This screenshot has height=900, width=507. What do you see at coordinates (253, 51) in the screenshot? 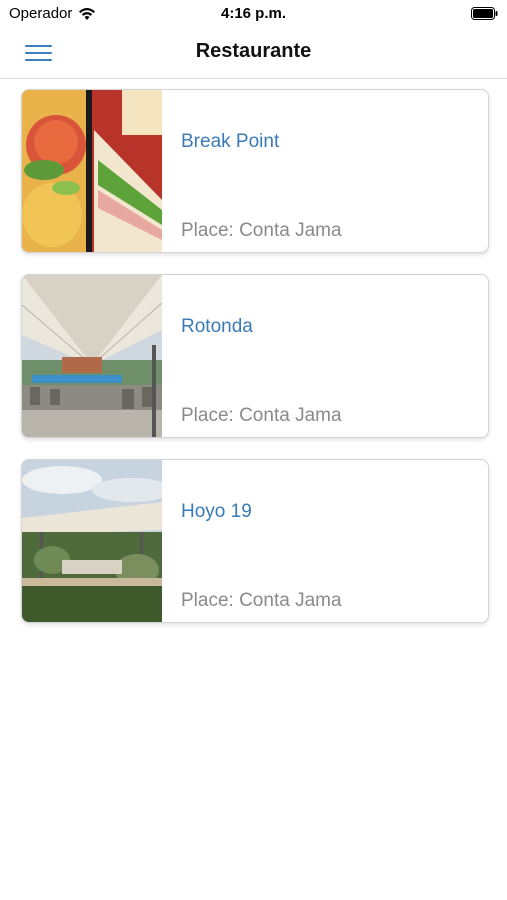
I see `page-title: Restaurante` at bounding box center [253, 51].